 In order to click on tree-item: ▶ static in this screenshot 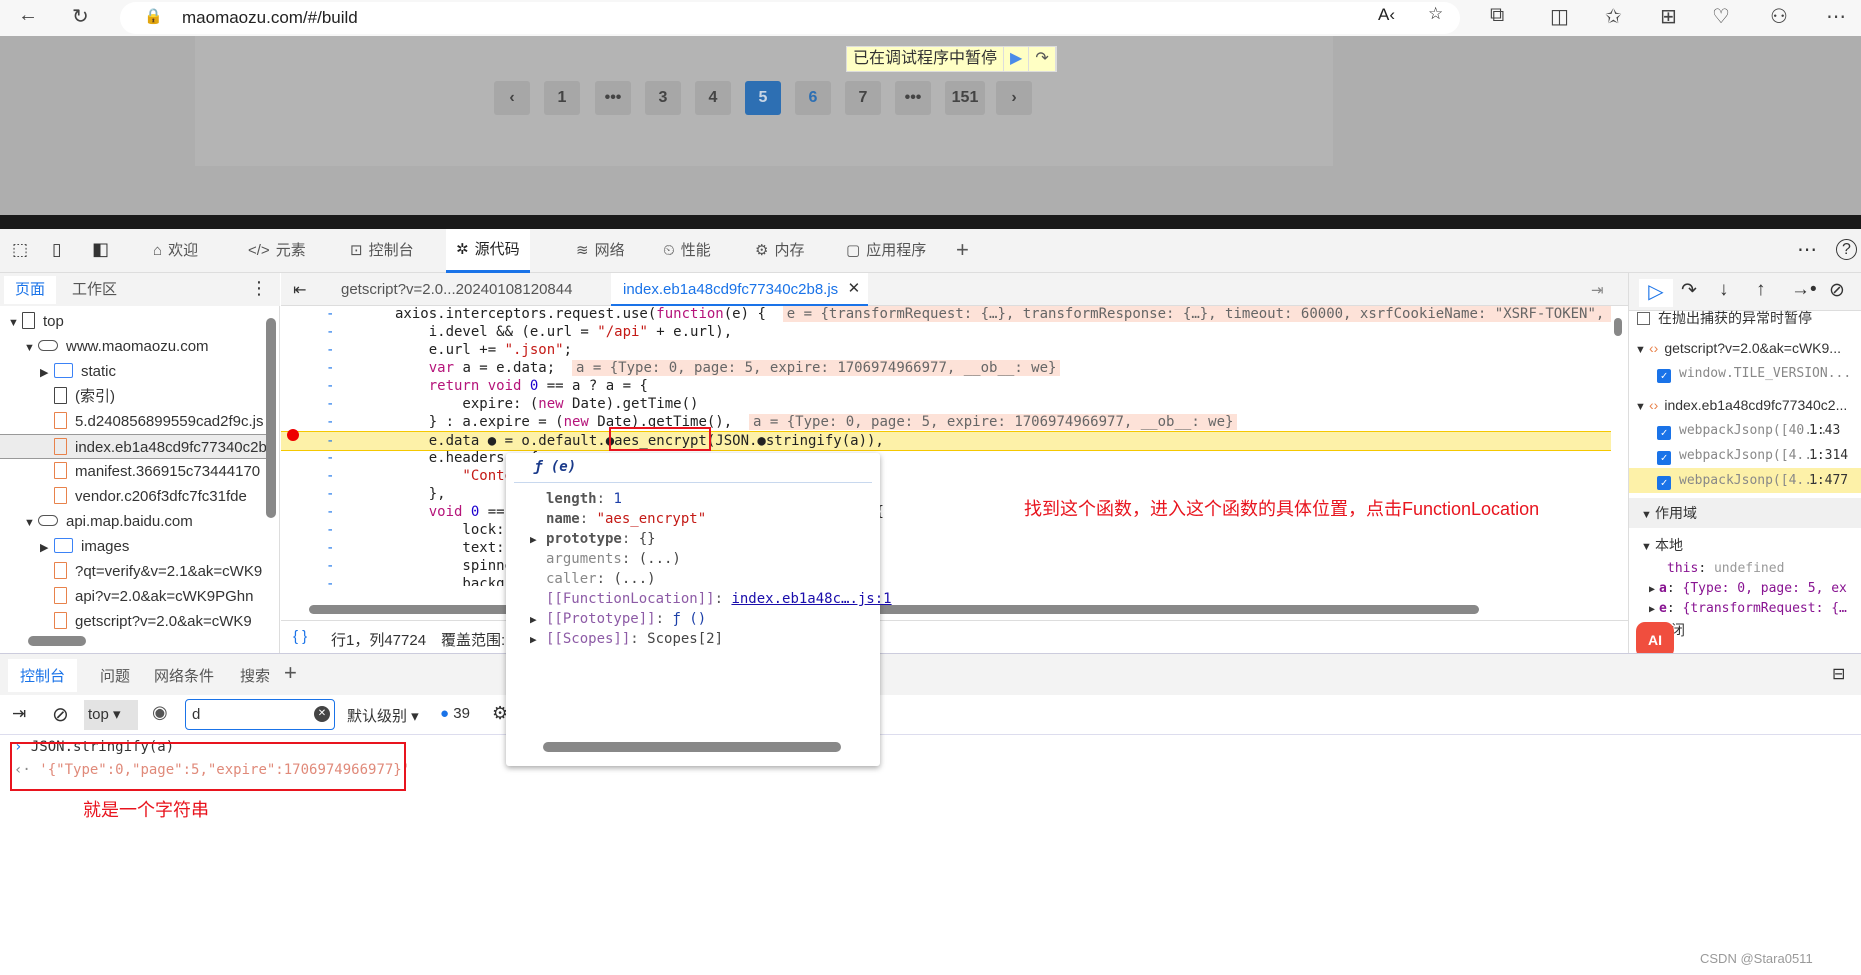, I will do `click(134, 371)`.